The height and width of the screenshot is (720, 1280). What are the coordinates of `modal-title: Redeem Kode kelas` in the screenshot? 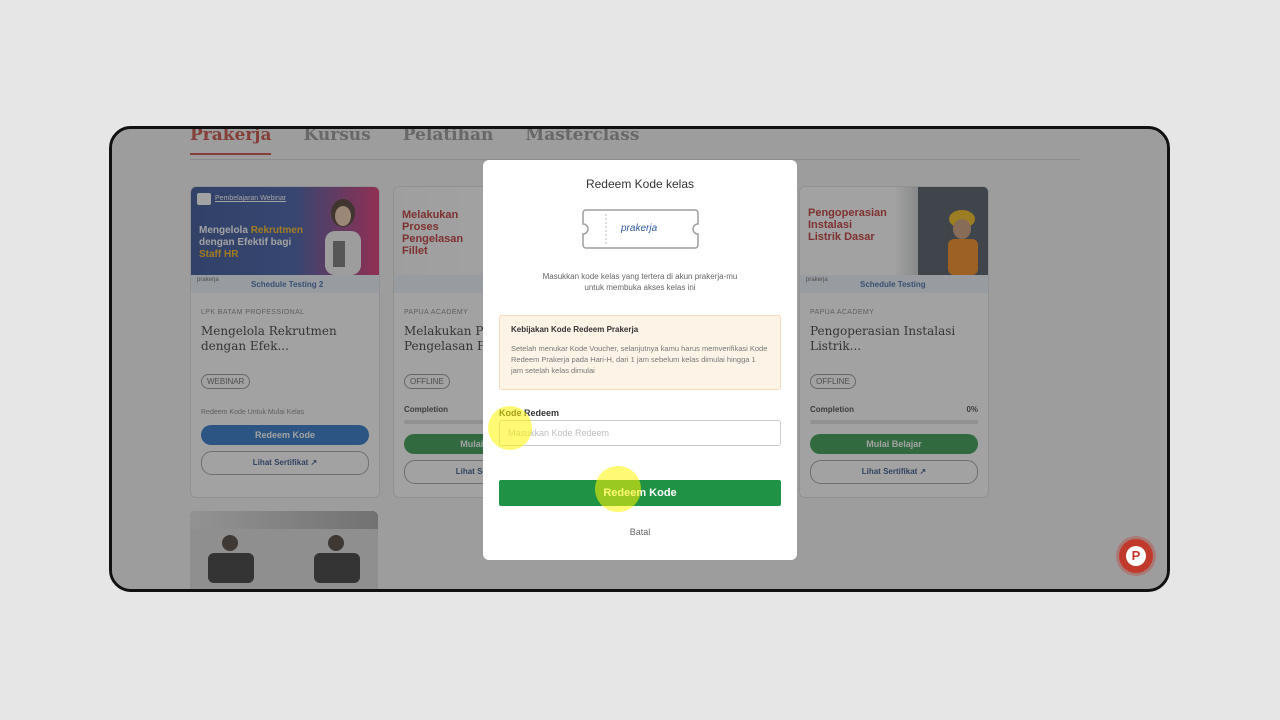 It's located at (640, 184).